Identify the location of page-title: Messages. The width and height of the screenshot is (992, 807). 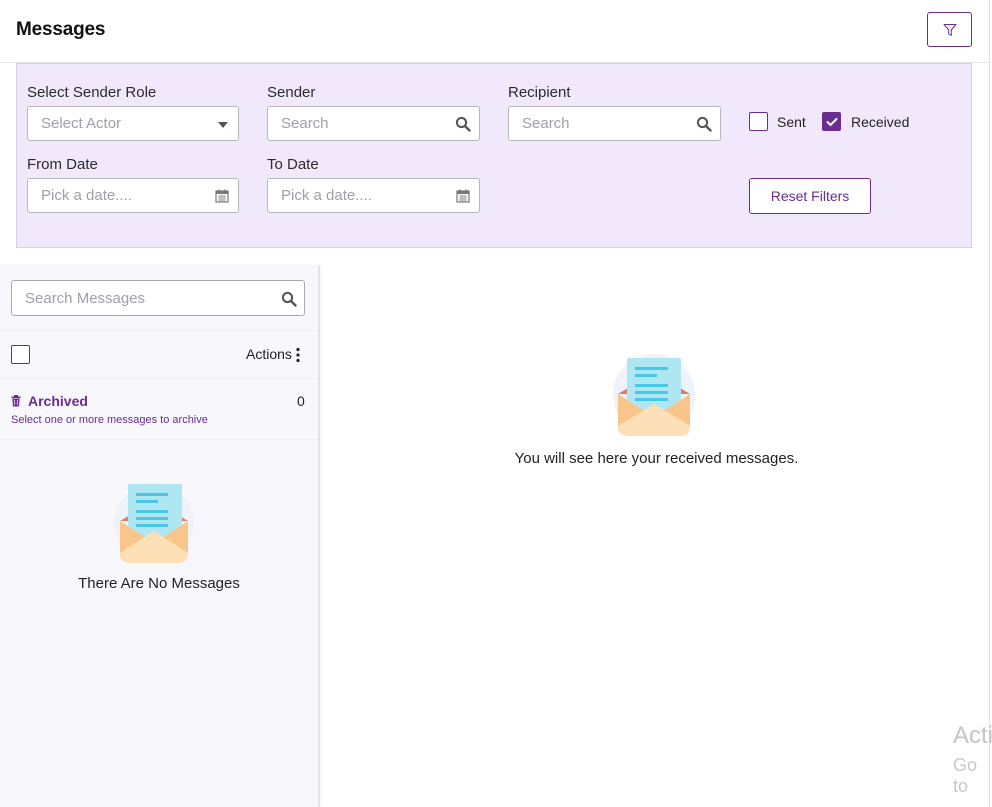
(61, 29).